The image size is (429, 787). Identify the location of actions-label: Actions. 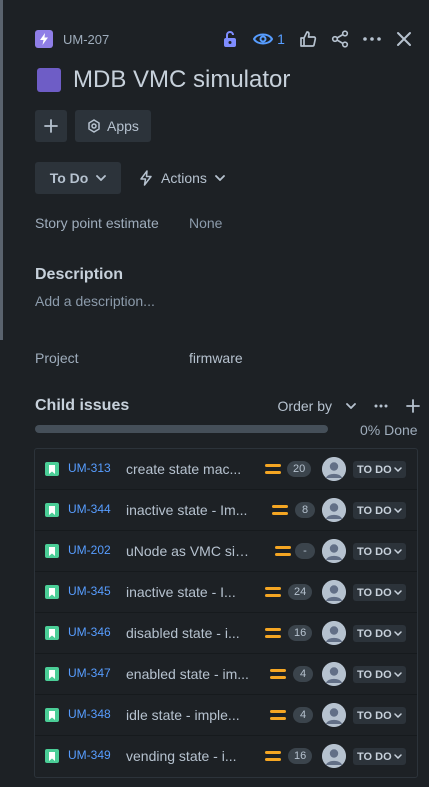
(184, 178).